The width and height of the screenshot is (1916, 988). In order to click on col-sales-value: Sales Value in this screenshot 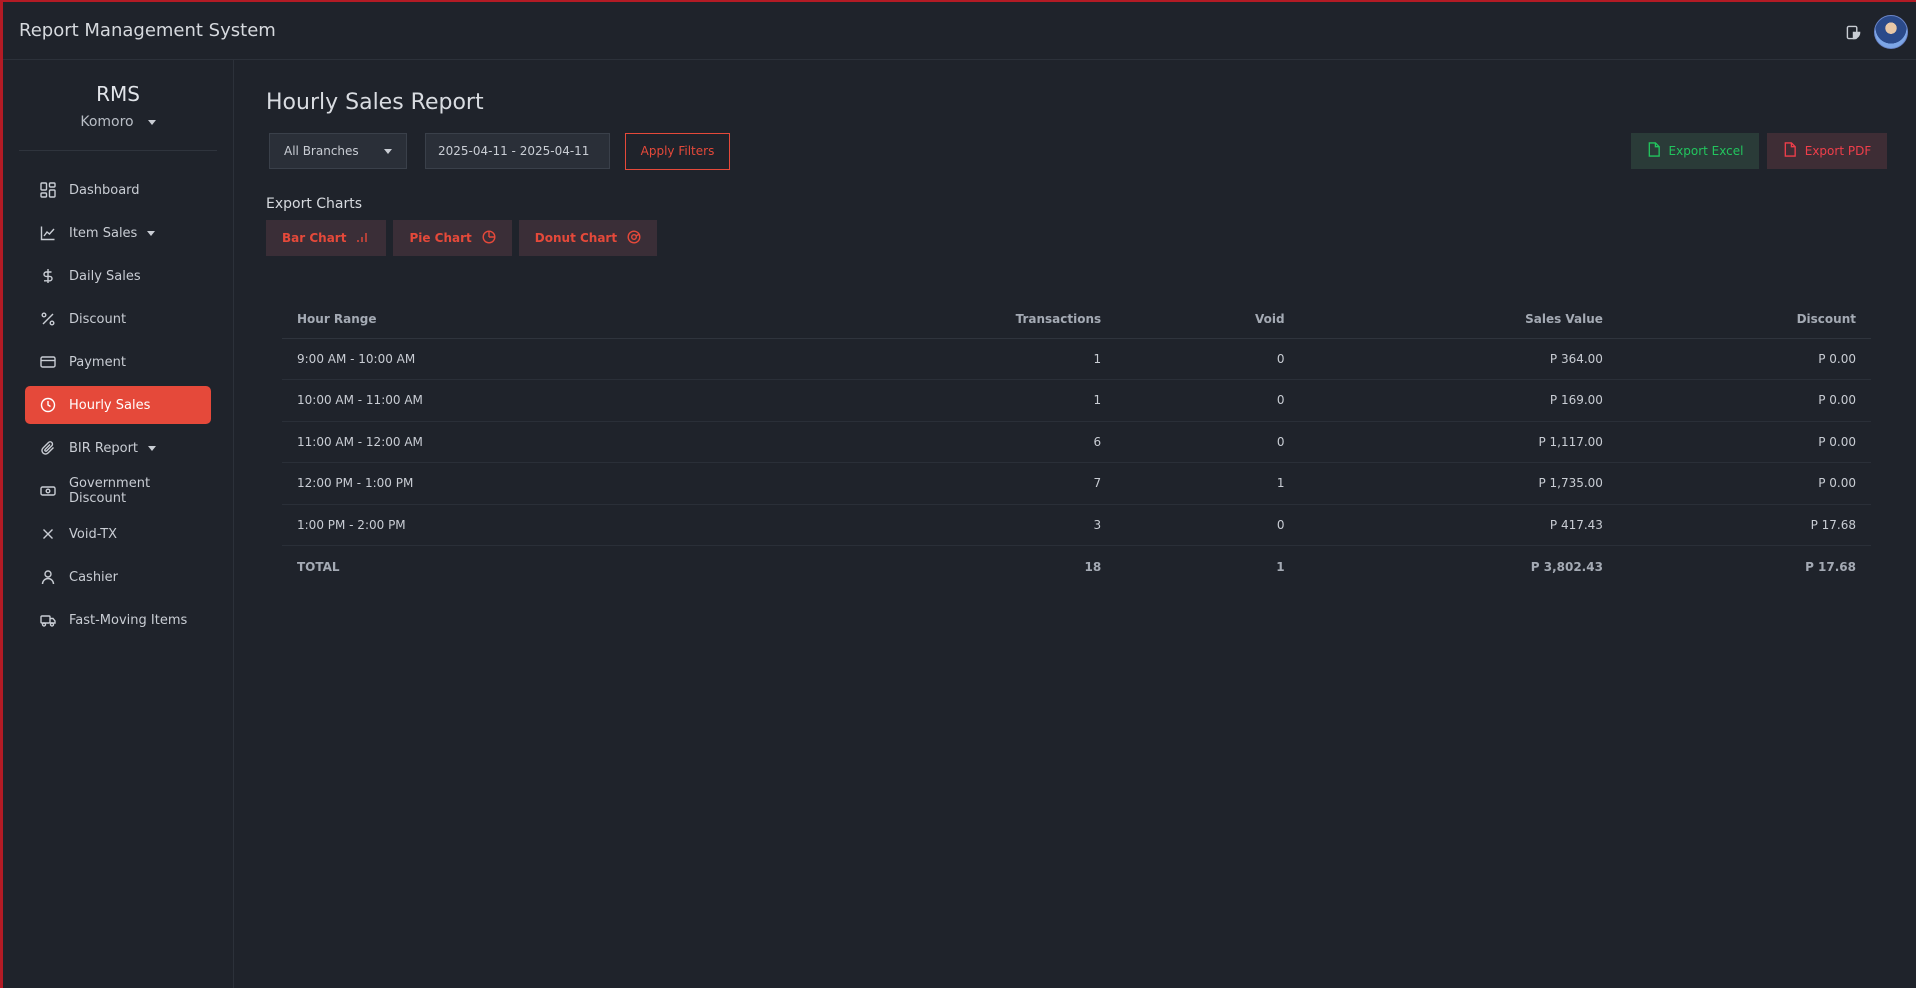, I will do `click(1443, 319)`.